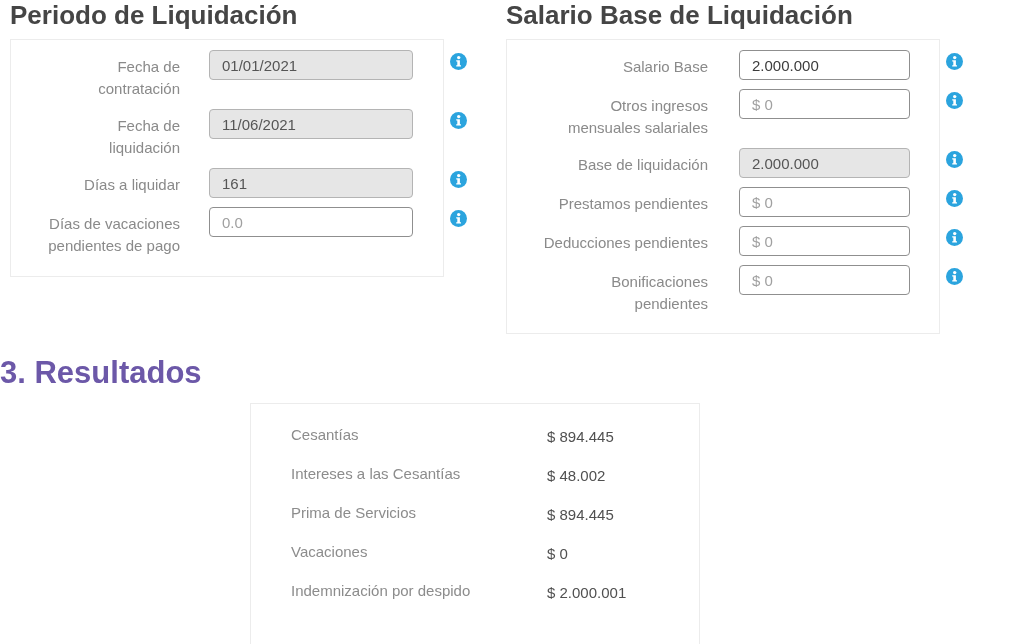 The height and width of the screenshot is (644, 1024). Describe the element at coordinates (354, 513) in the screenshot. I see `result-label: Prima de Servicios` at that location.